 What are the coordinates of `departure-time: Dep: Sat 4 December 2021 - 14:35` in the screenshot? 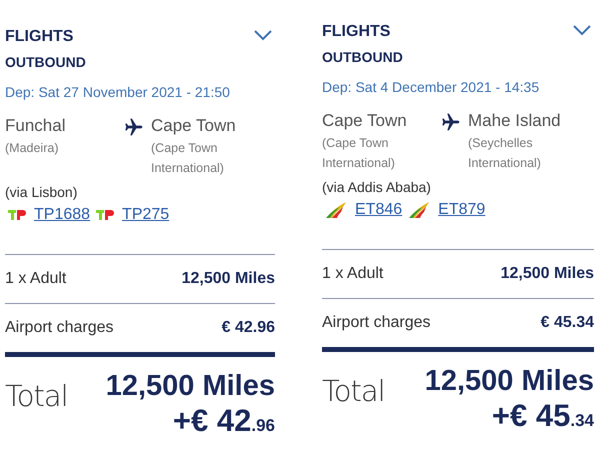 It's located at (431, 87).